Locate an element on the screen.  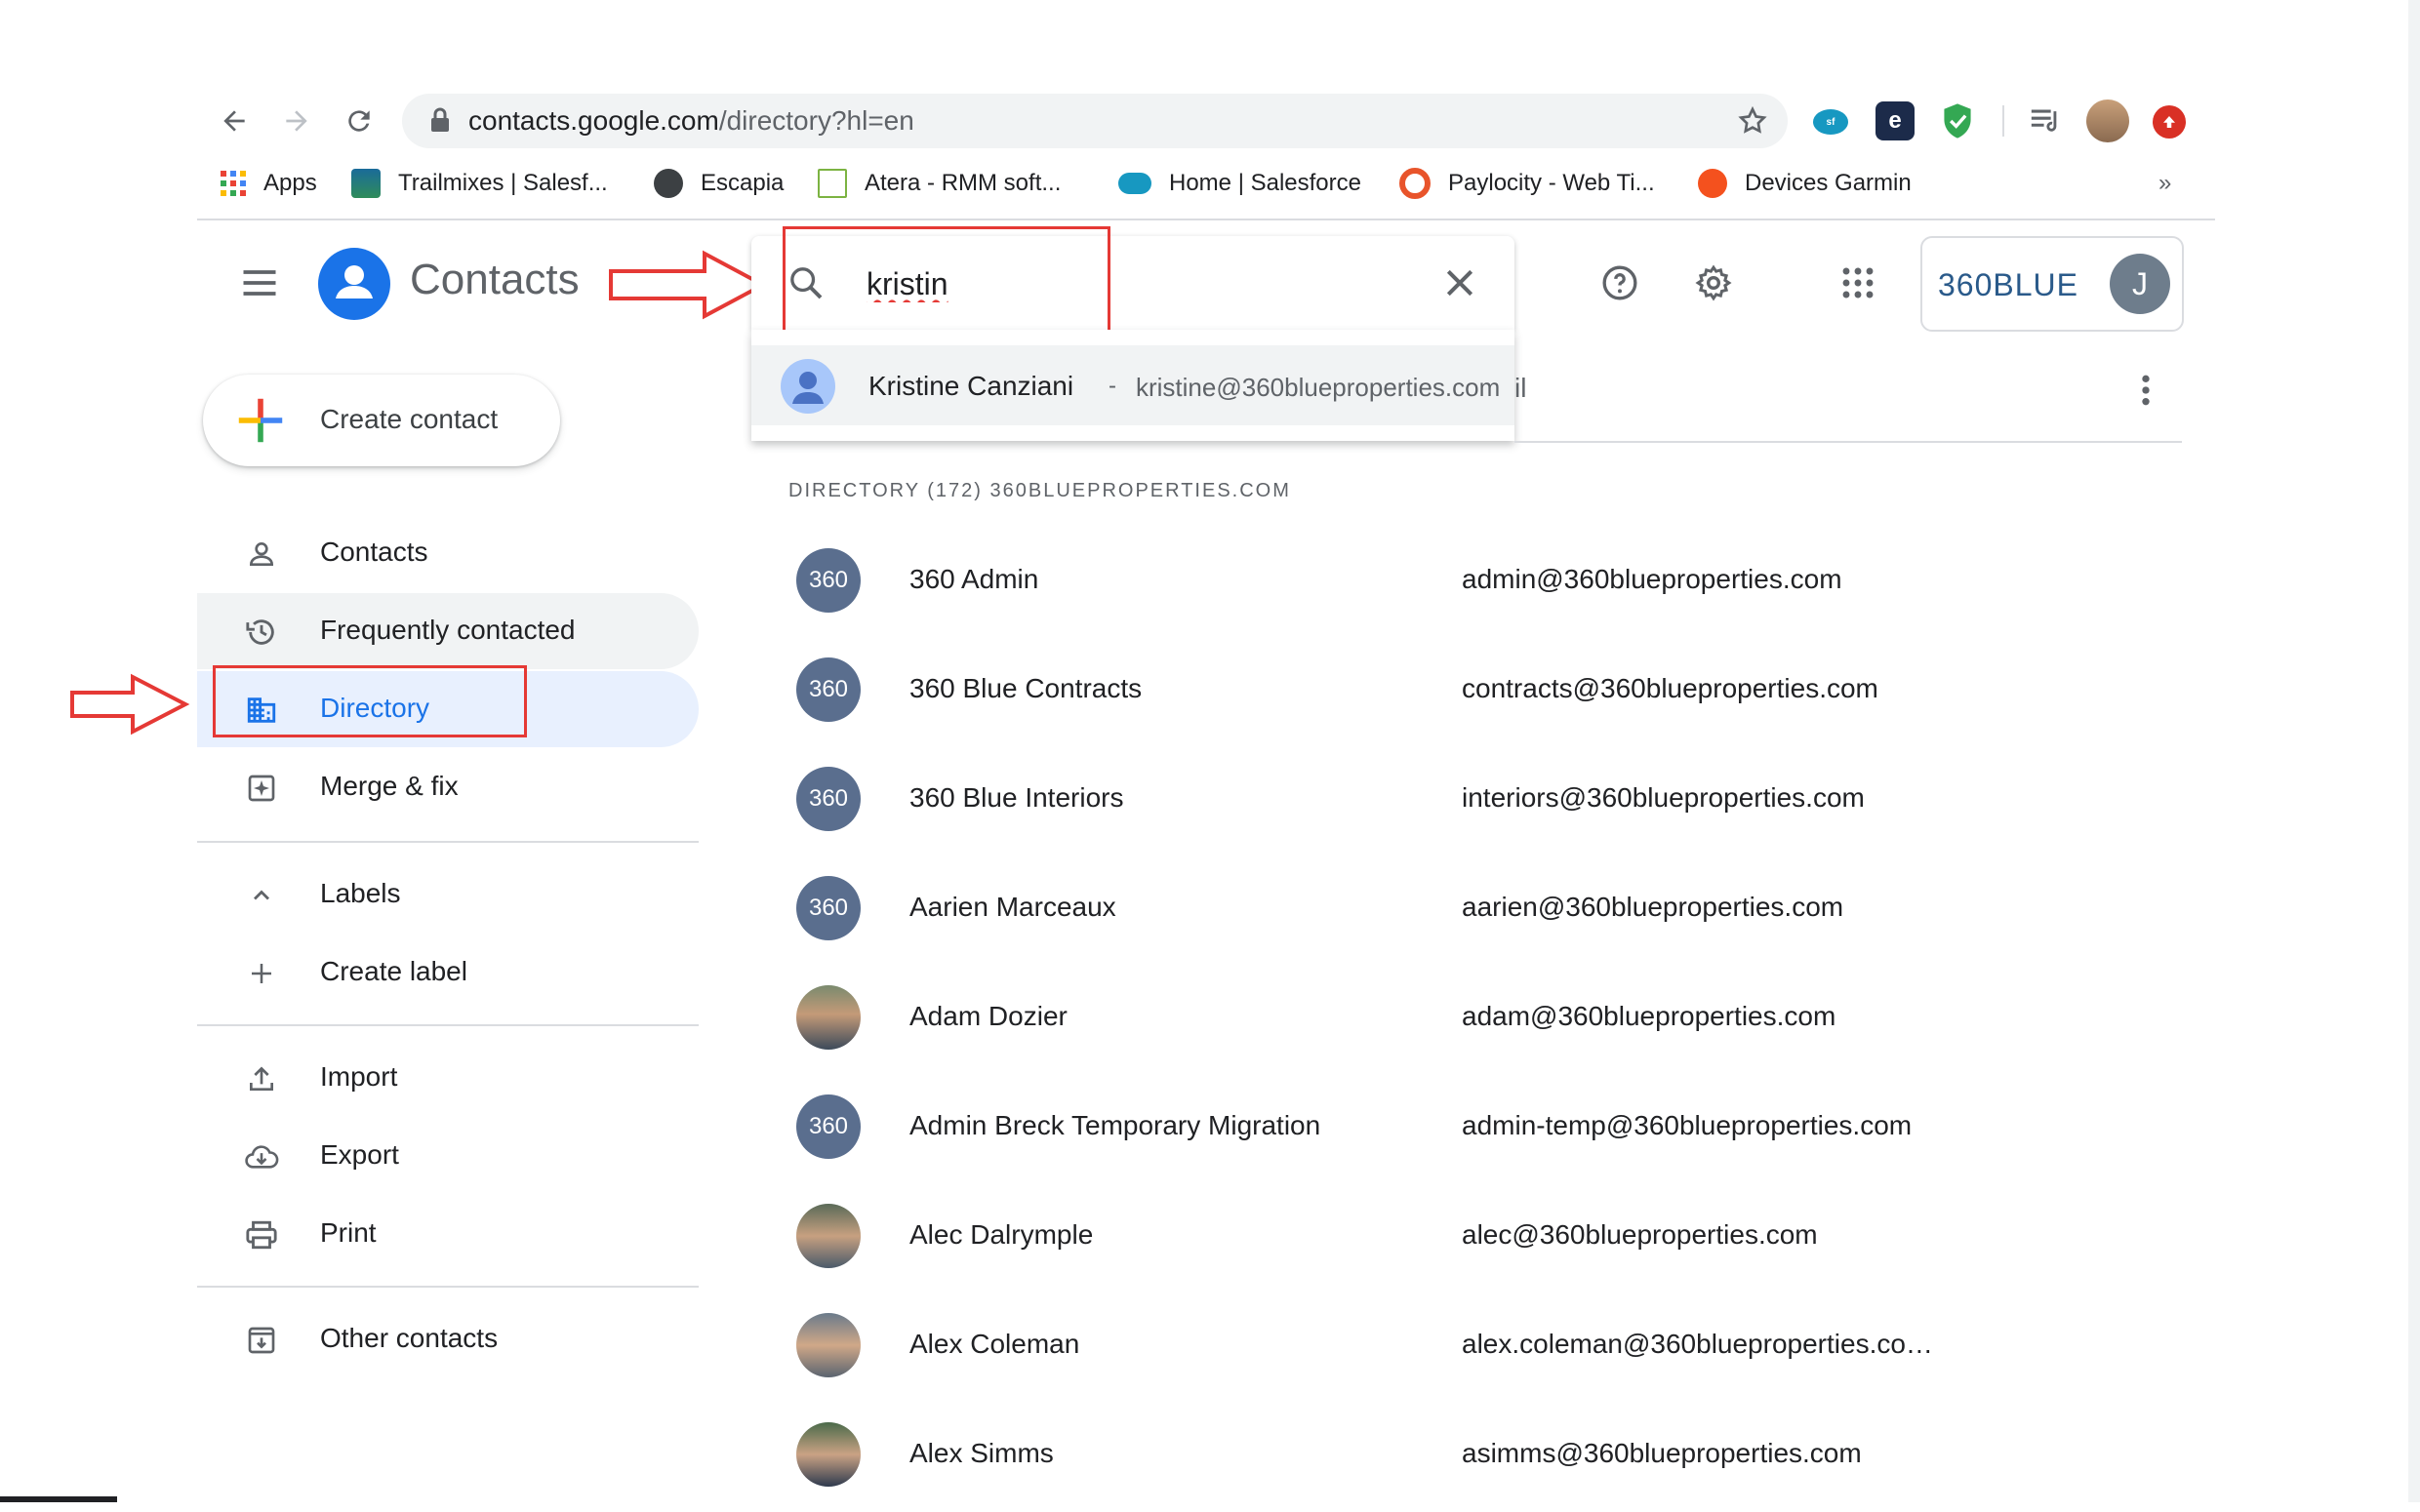
archive-download-icon is located at coordinates (261, 1340).